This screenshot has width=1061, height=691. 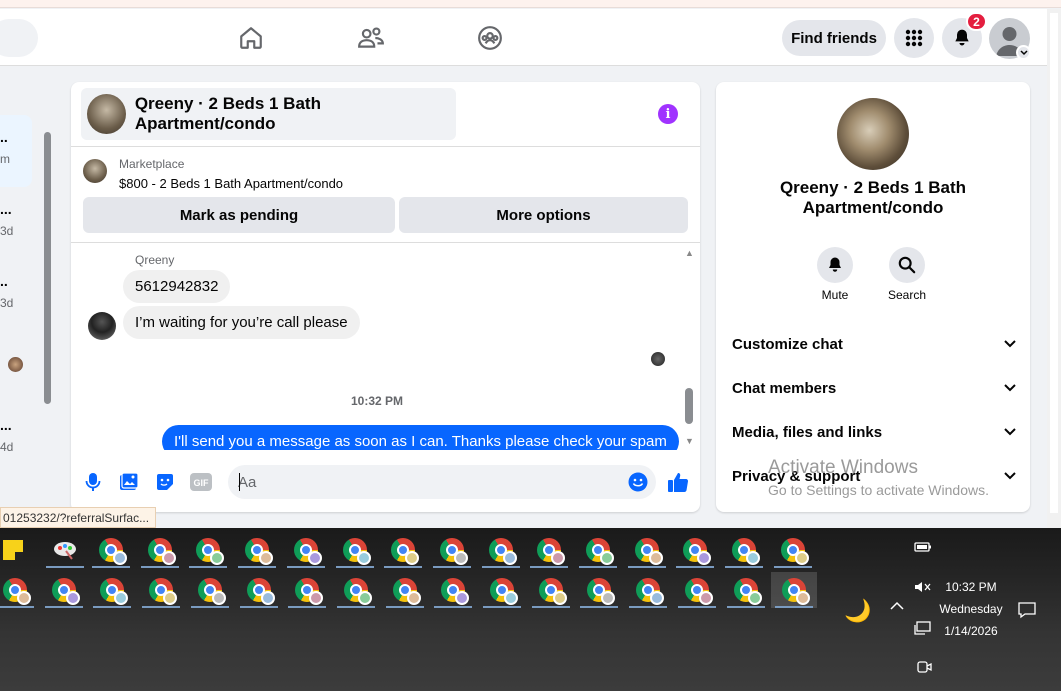 What do you see at coordinates (689, 253) in the screenshot?
I see `scroll-up-arrow-icon: ▲` at bounding box center [689, 253].